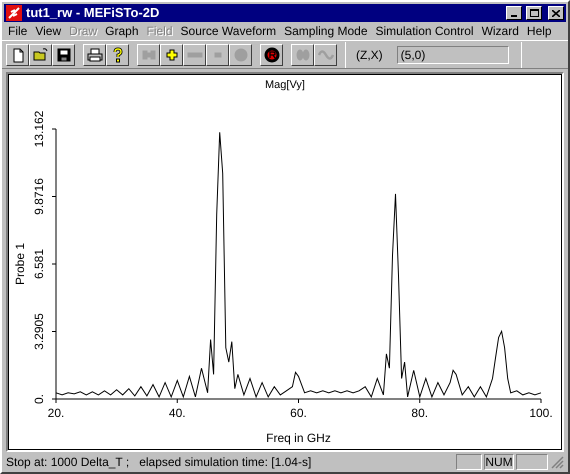 The width and height of the screenshot is (570, 474). Describe the element at coordinates (228, 31) in the screenshot. I see `menu-item: Source Waveform` at that location.